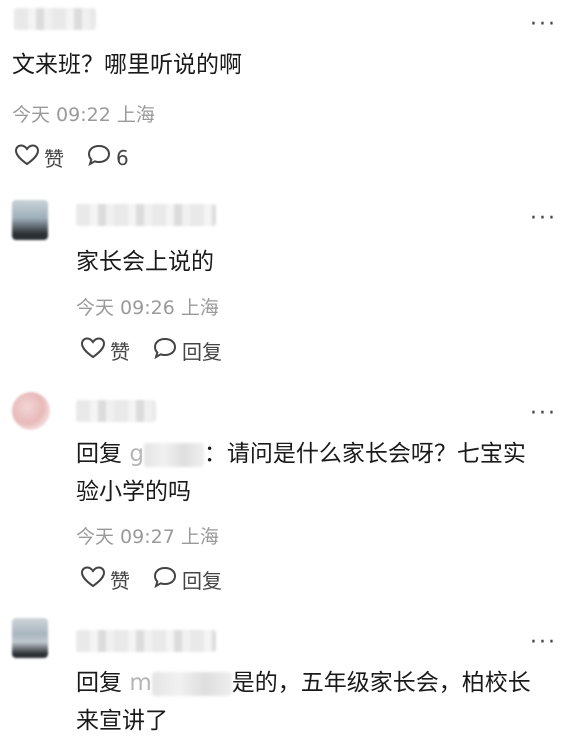 Image resolution: width=583 pixels, height=740 pixels. What do you see at coordinates (543, 25) in the screenshot?
I see `top-comment-more-button: ···` at bounding box center [543, 25].